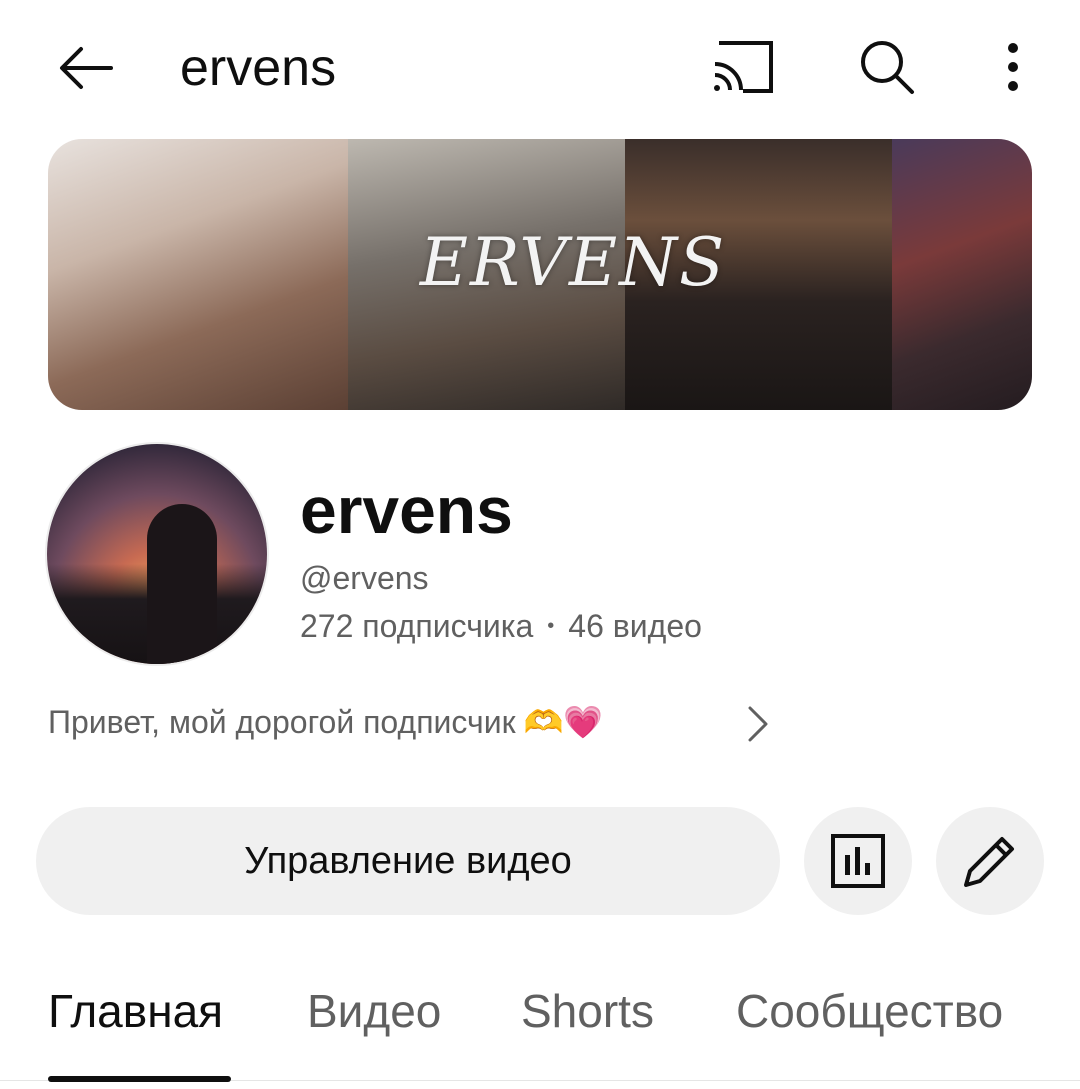 The width and height of the screenshot is (1080, 1089). What do you see at coordinates (573, 262) in the screenshot?
I see `banner-wordmark: ERVENS` at bounding box center [573, 262].